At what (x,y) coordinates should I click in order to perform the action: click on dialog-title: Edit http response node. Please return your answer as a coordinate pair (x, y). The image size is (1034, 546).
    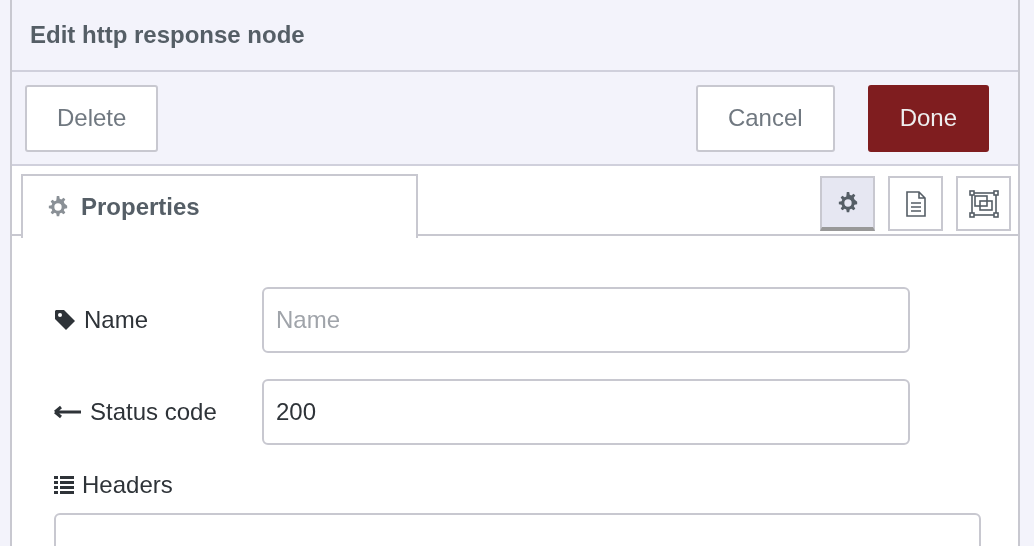
    Looking at the image, I should click on (167, 35).